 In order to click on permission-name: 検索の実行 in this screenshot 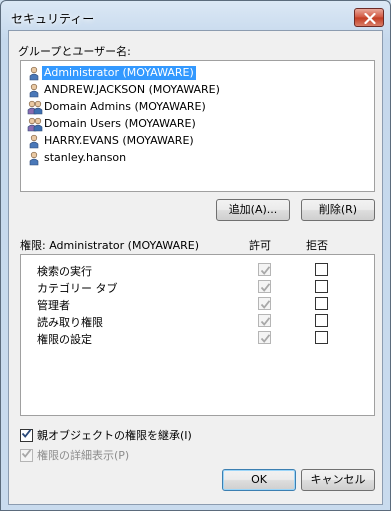, I will do `click(64, 271)`.